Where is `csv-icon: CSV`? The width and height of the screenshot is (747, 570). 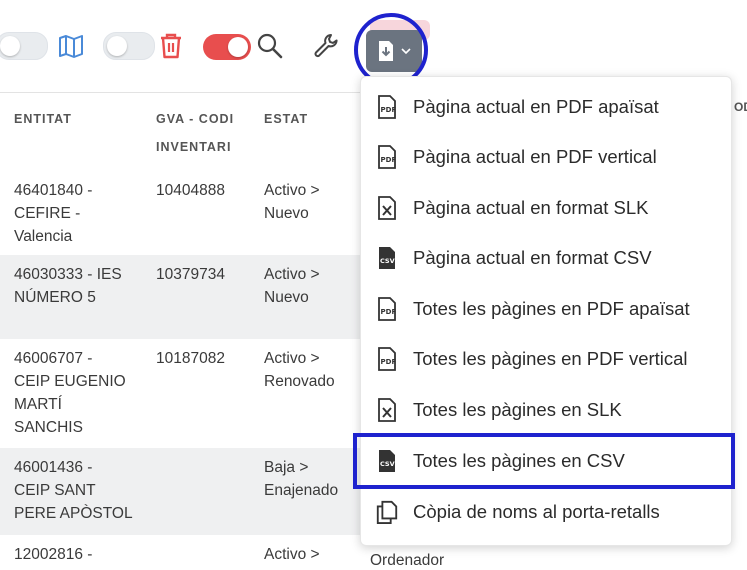
csv-icon: CSV is located at coordinates (387, 258).